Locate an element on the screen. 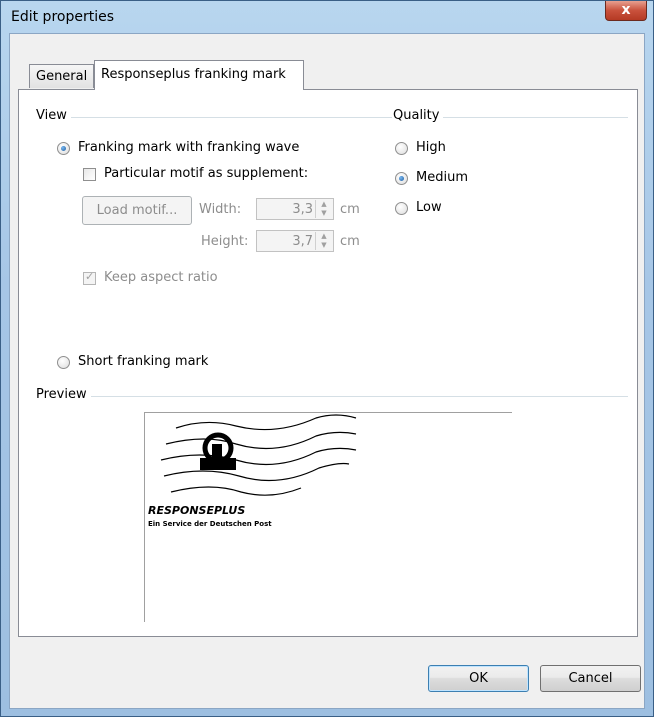 This screenshot has width=654, height=717. tab-responseplus-franking-mark: Responseplus franking mark is located at coordinates (199, 75).